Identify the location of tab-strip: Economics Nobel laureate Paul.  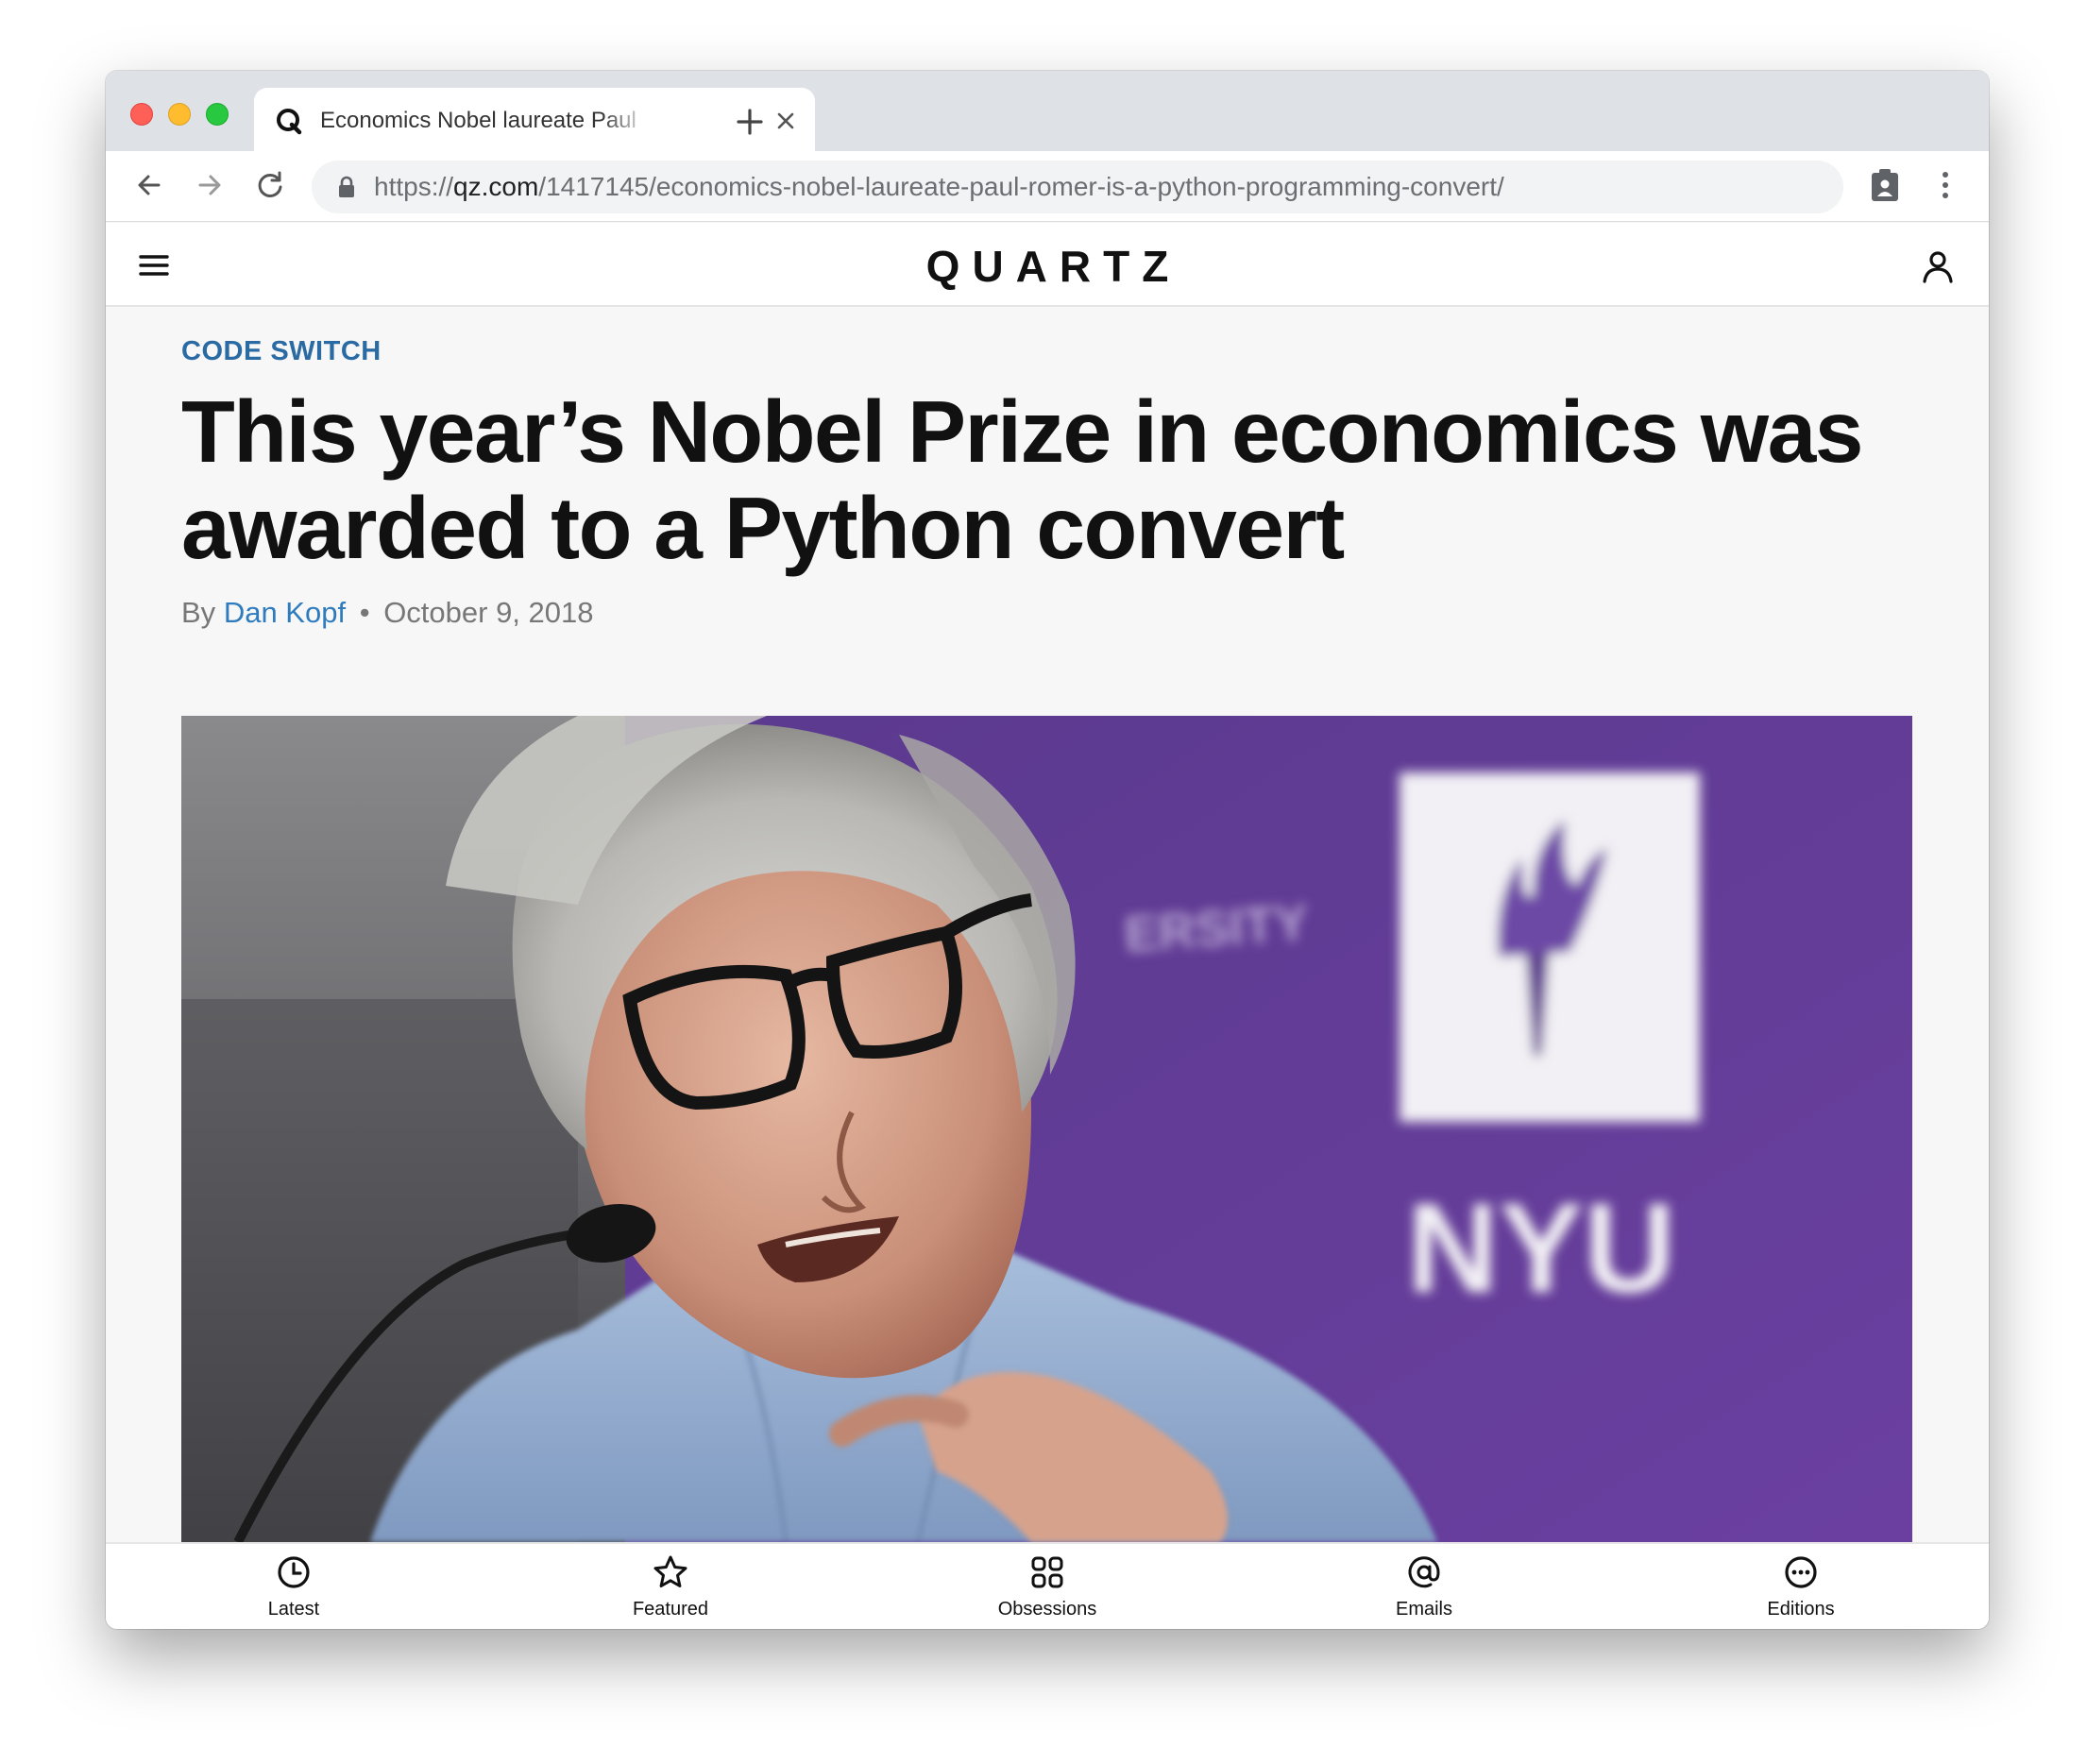
(1047, 111).